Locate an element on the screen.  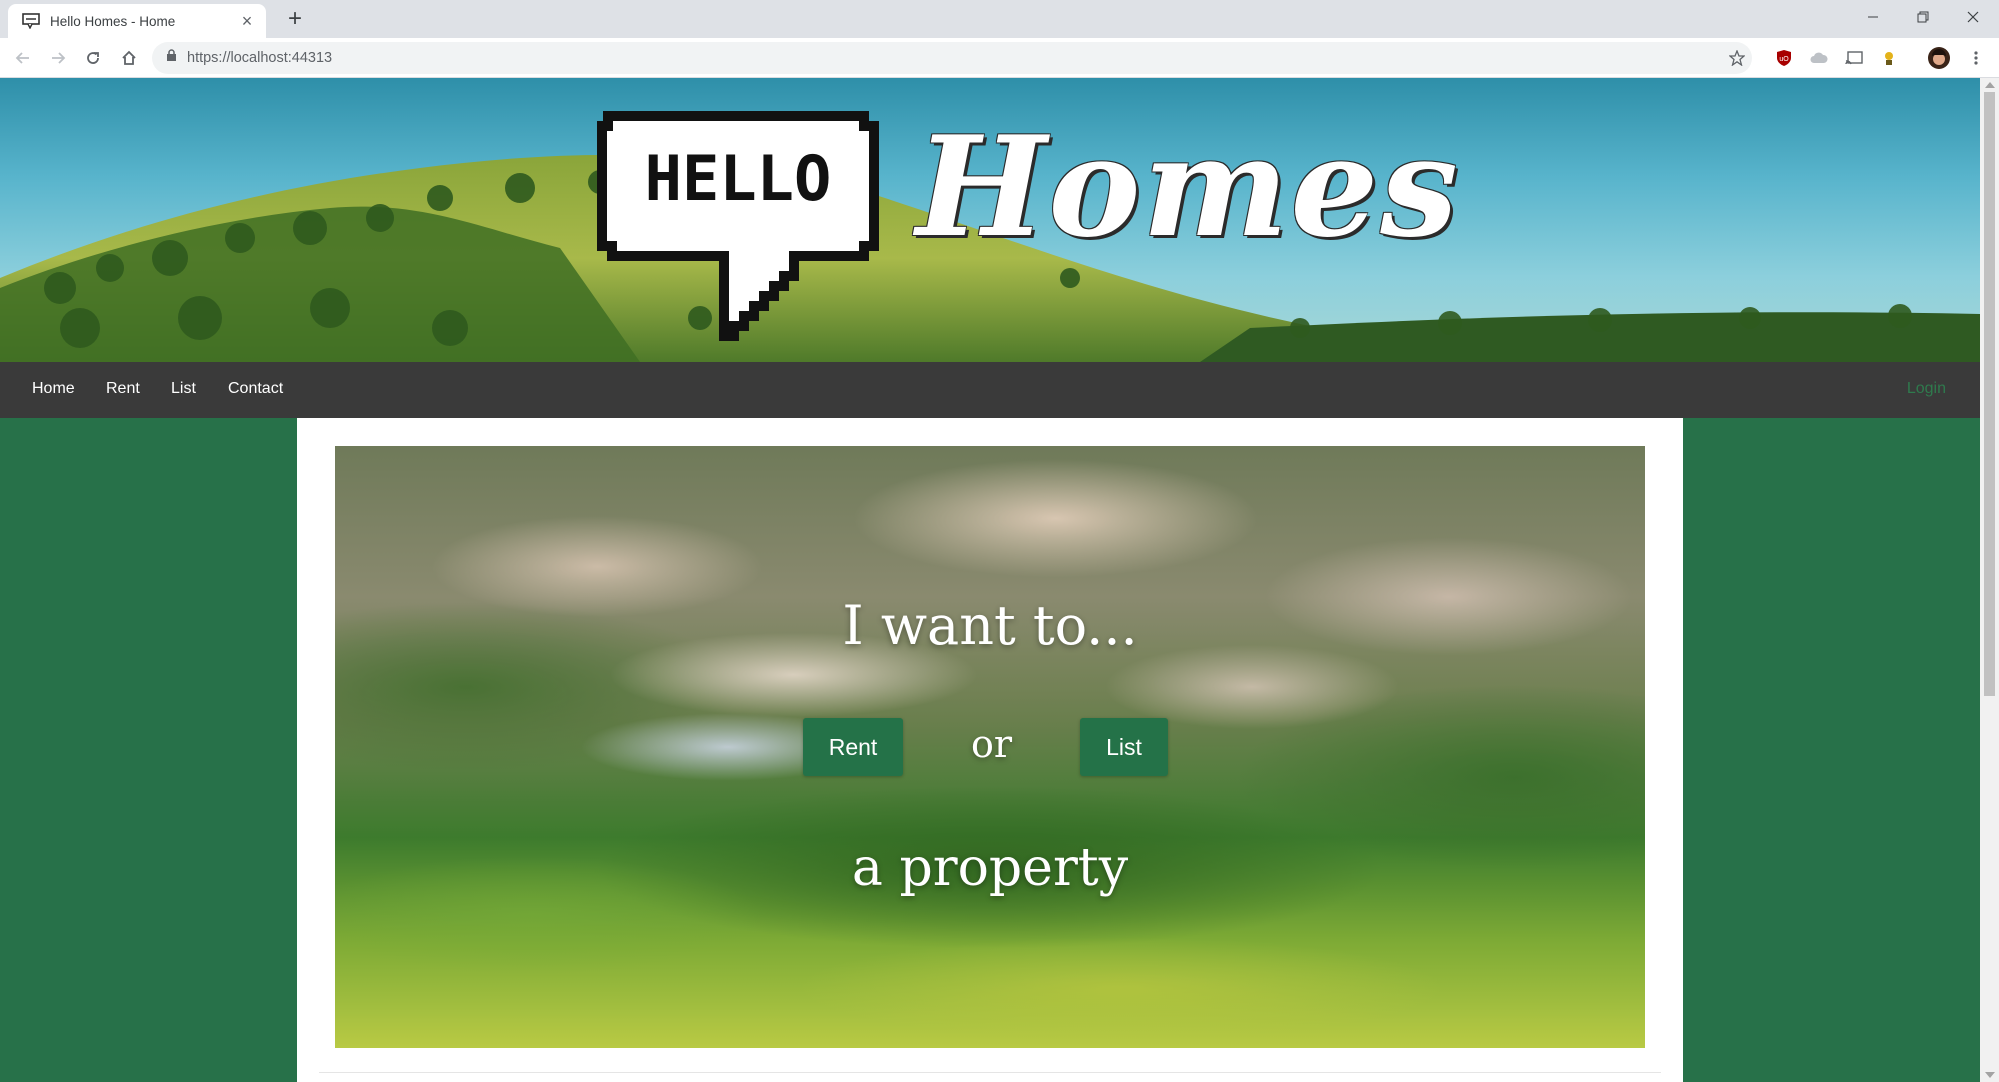
home-icon is located at coordinates (129, 58).